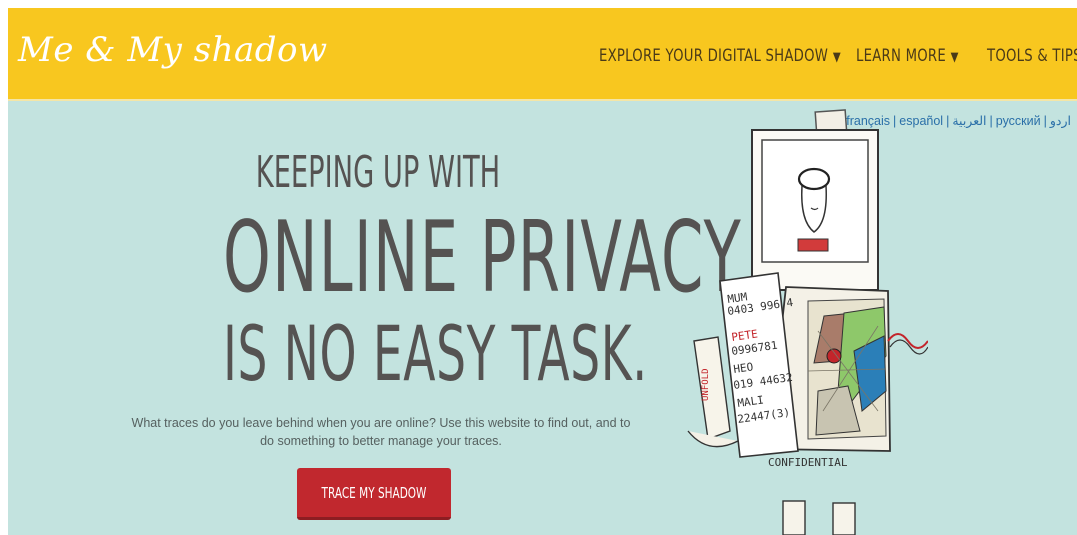 This screenshot has width=1077, height=535. I want to click on headline-line-3: IS NO EASY TASK., so click(435, 353).